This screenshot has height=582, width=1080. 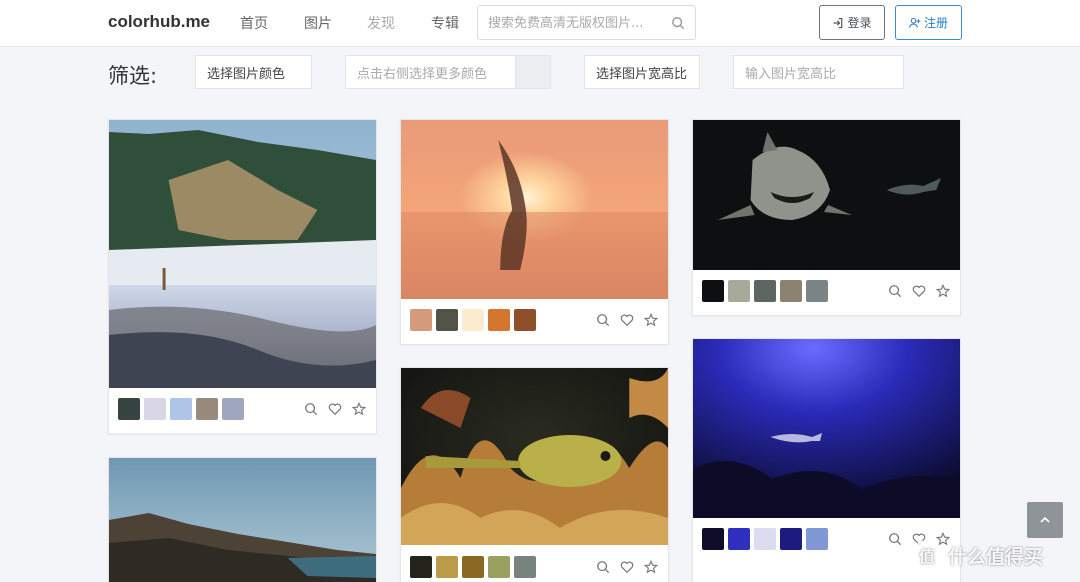 What do you see at coordinates (318, 23) in the screenshot?
I see `nav-images: 图片` at bounding box center [318, 23].